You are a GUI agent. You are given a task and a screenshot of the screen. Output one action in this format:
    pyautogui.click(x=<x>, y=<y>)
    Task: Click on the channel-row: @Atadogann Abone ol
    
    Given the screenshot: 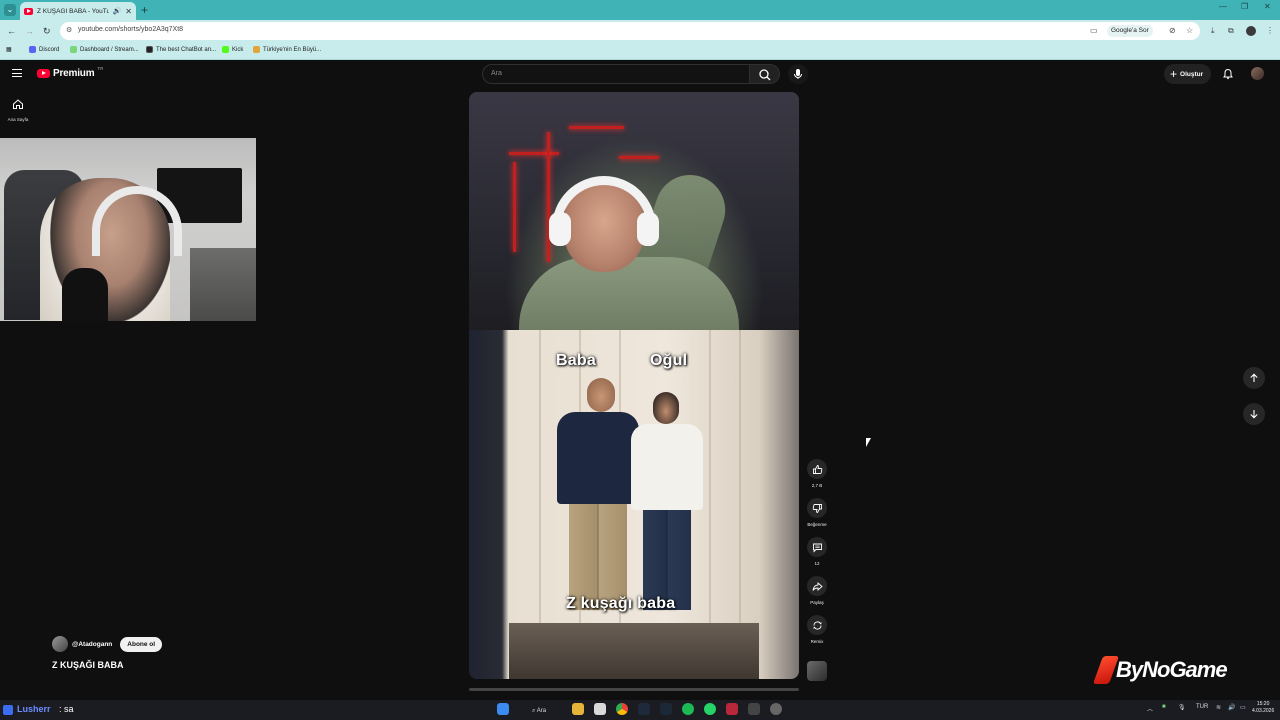 What is the action you would take?
    pyautogui.click(x=107, y=644)
    